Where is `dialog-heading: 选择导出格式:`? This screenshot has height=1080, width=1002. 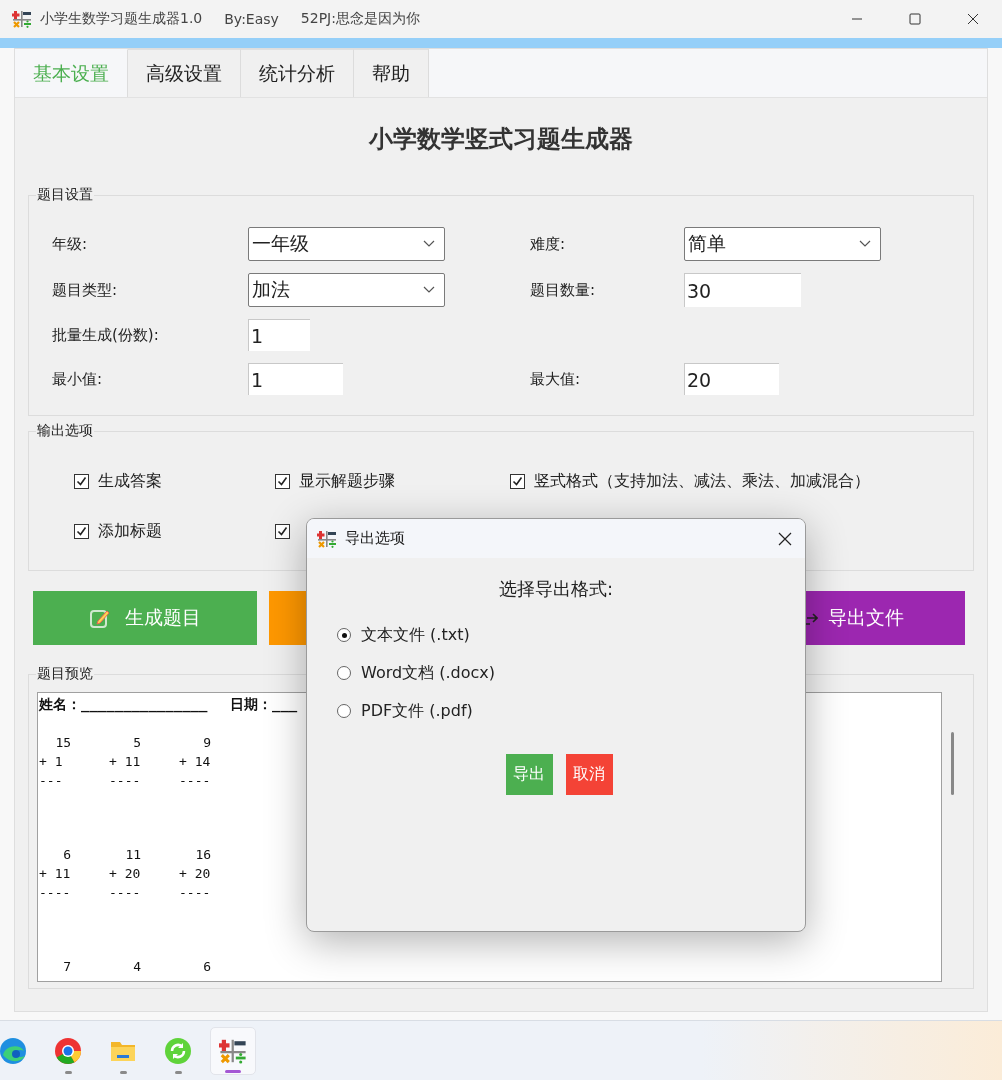 dialog-heading: 选择导出格式: is located at coordinates (556, 589).